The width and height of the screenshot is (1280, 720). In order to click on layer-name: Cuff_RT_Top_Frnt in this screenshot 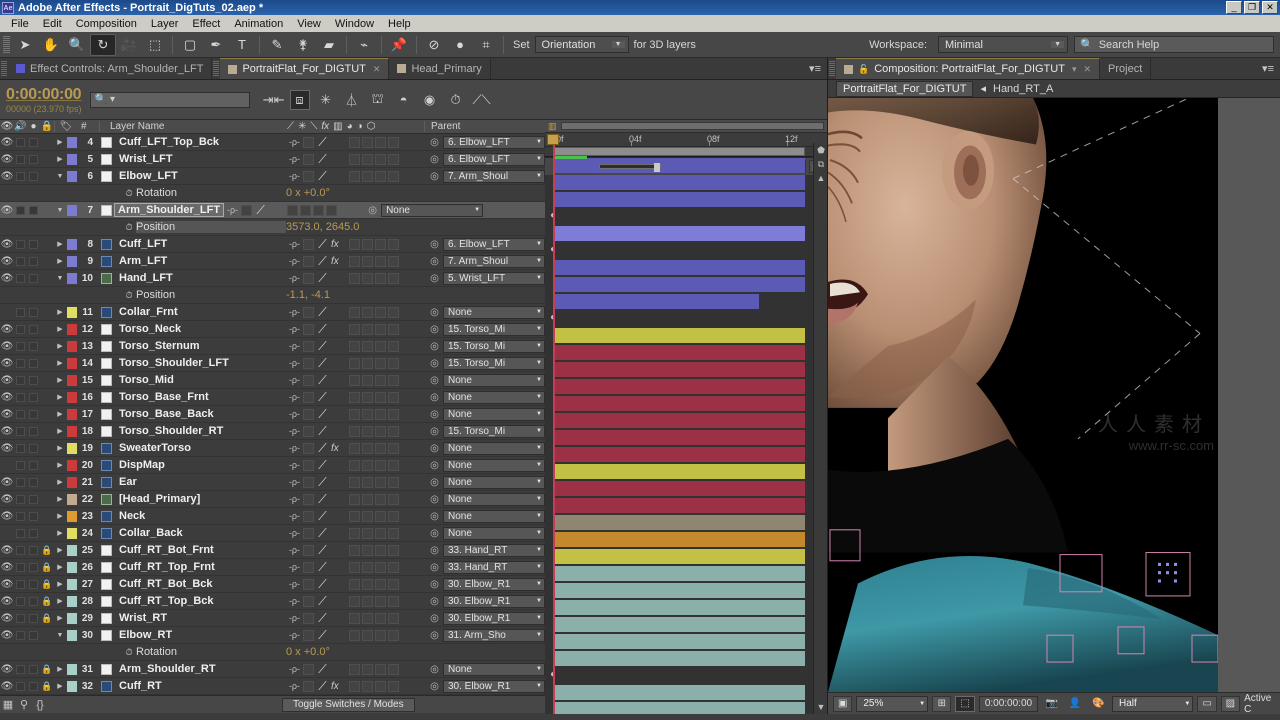, I will do `click(200, 567)`.